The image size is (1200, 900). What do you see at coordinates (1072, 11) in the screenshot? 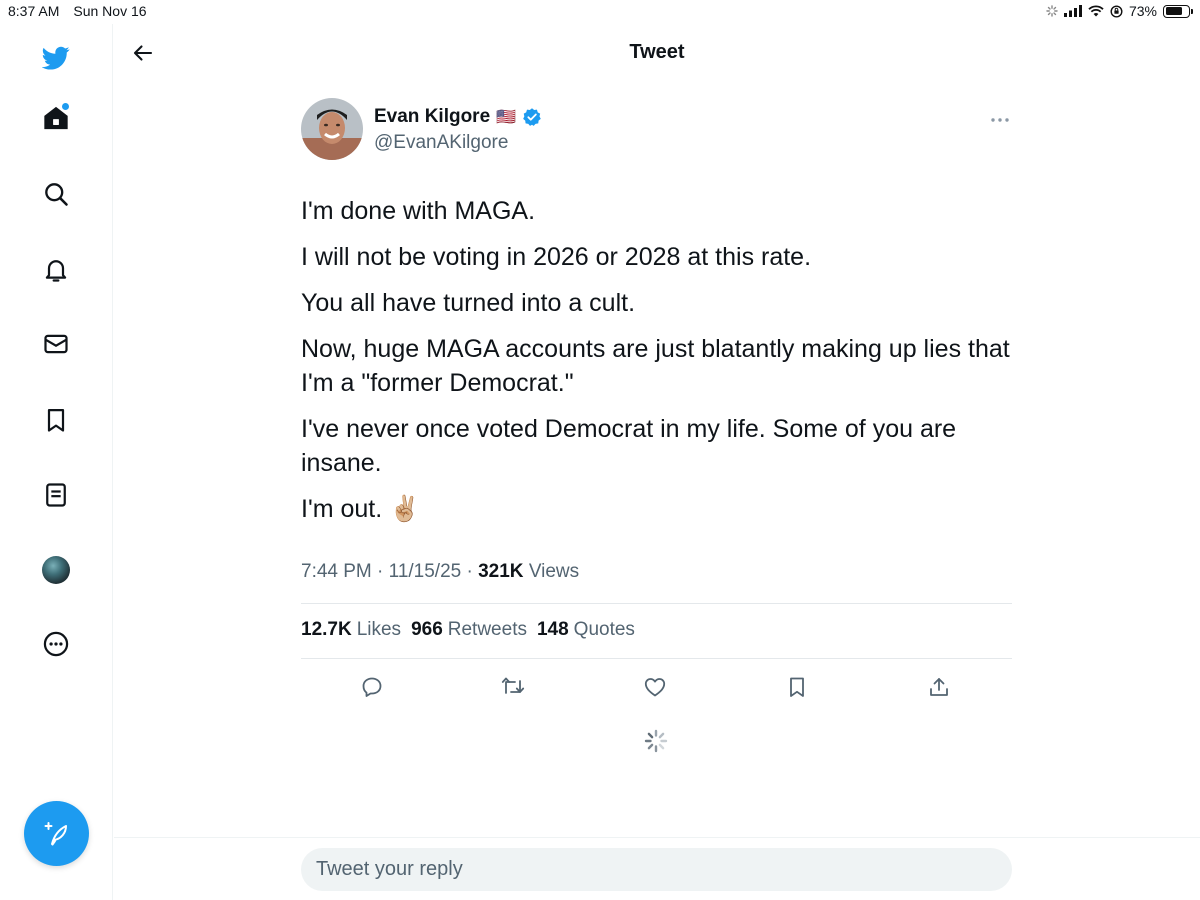
I see `cellular-signal-icon` at bounding box center [1072, 11].